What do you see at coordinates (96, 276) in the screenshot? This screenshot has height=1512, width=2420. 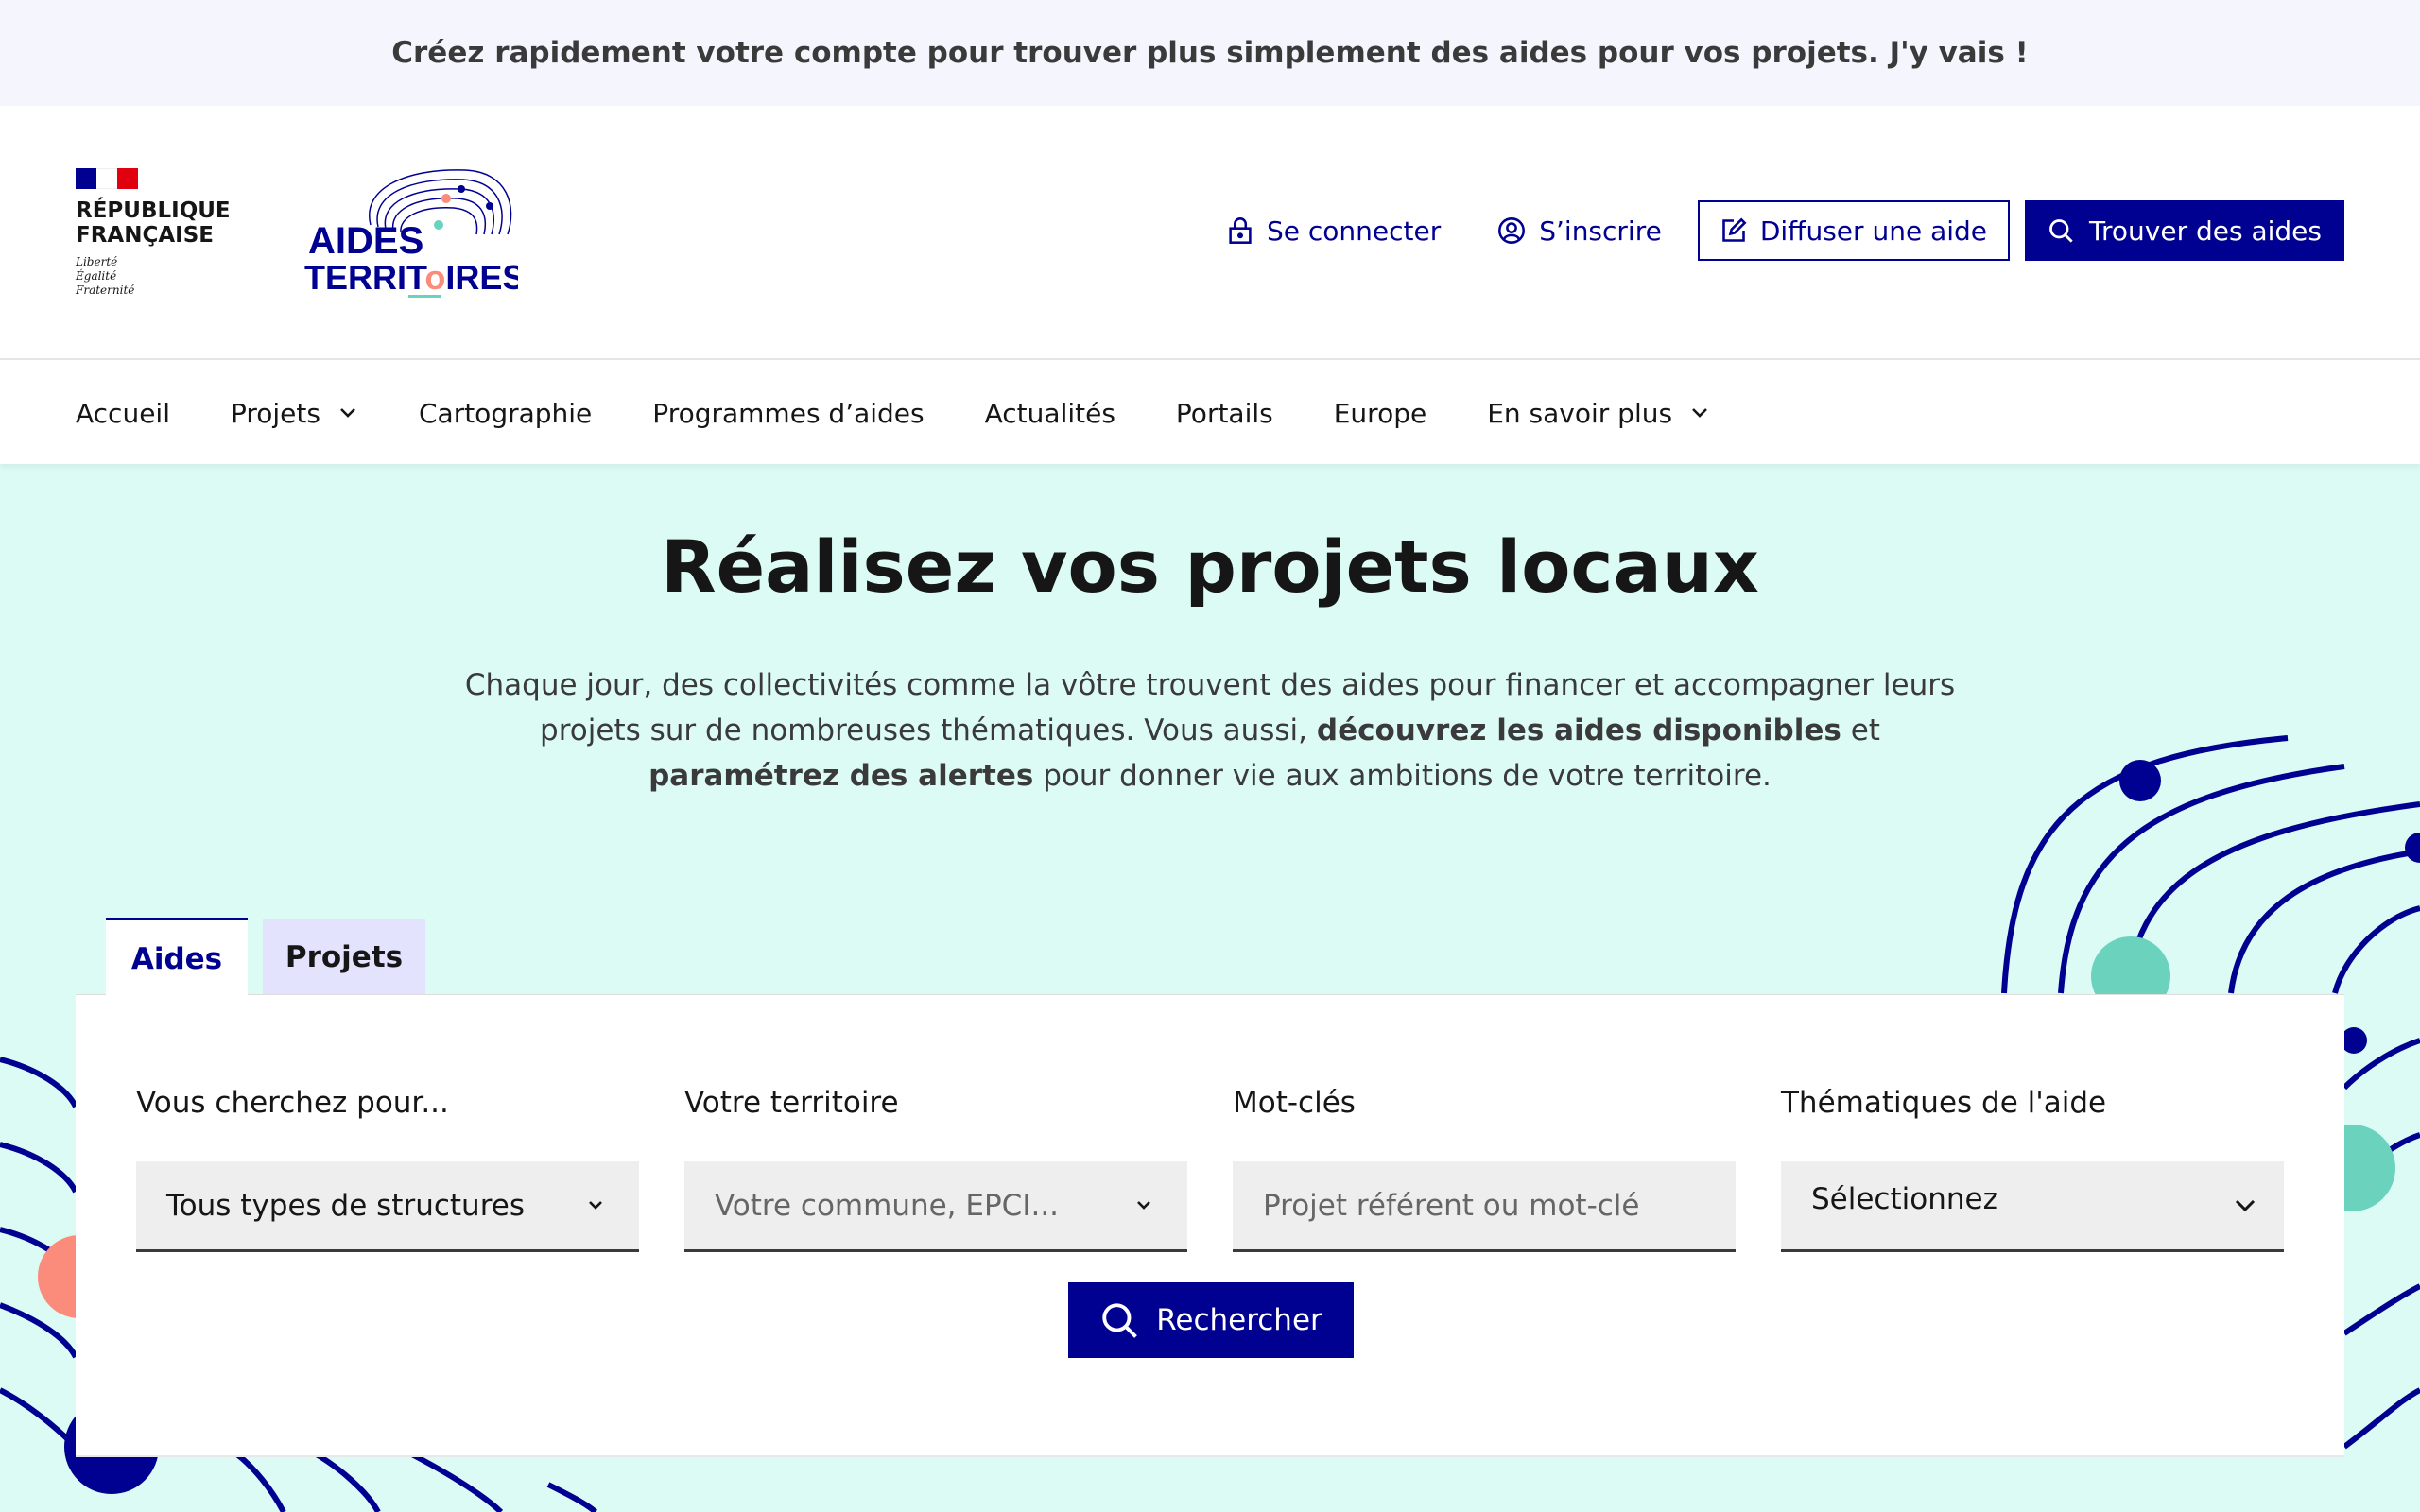 I see `motto-egalite: Égalité` at bounding box center [96, 276].